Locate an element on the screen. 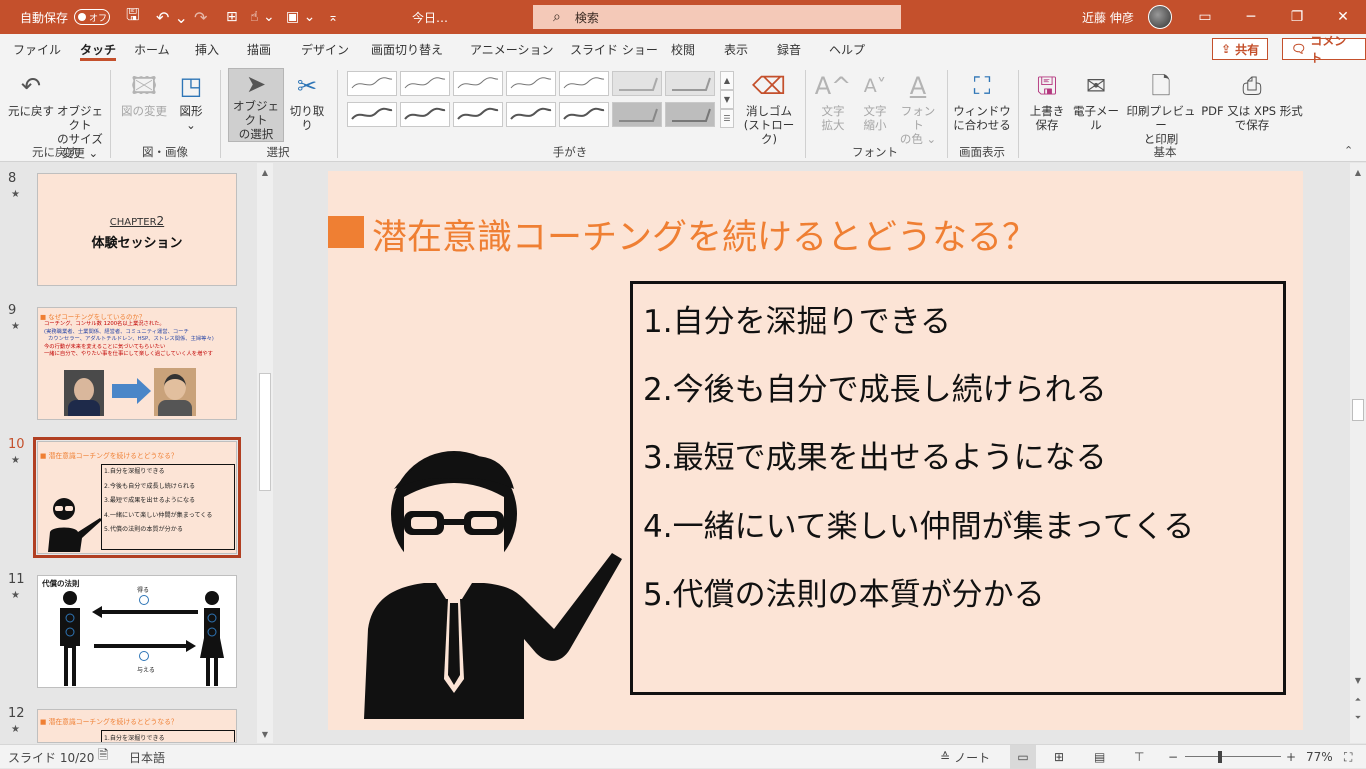 Image resolution: width=1366 pixels, height=769 pixels. tab-animations: アニメーション is located at coordinates (512, 49).